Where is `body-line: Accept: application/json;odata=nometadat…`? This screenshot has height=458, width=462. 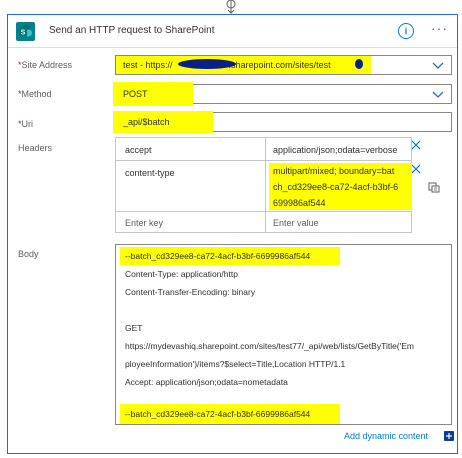
body-line: Accept: application/json;odata=nometadat… is located at coordinates (206, 382).